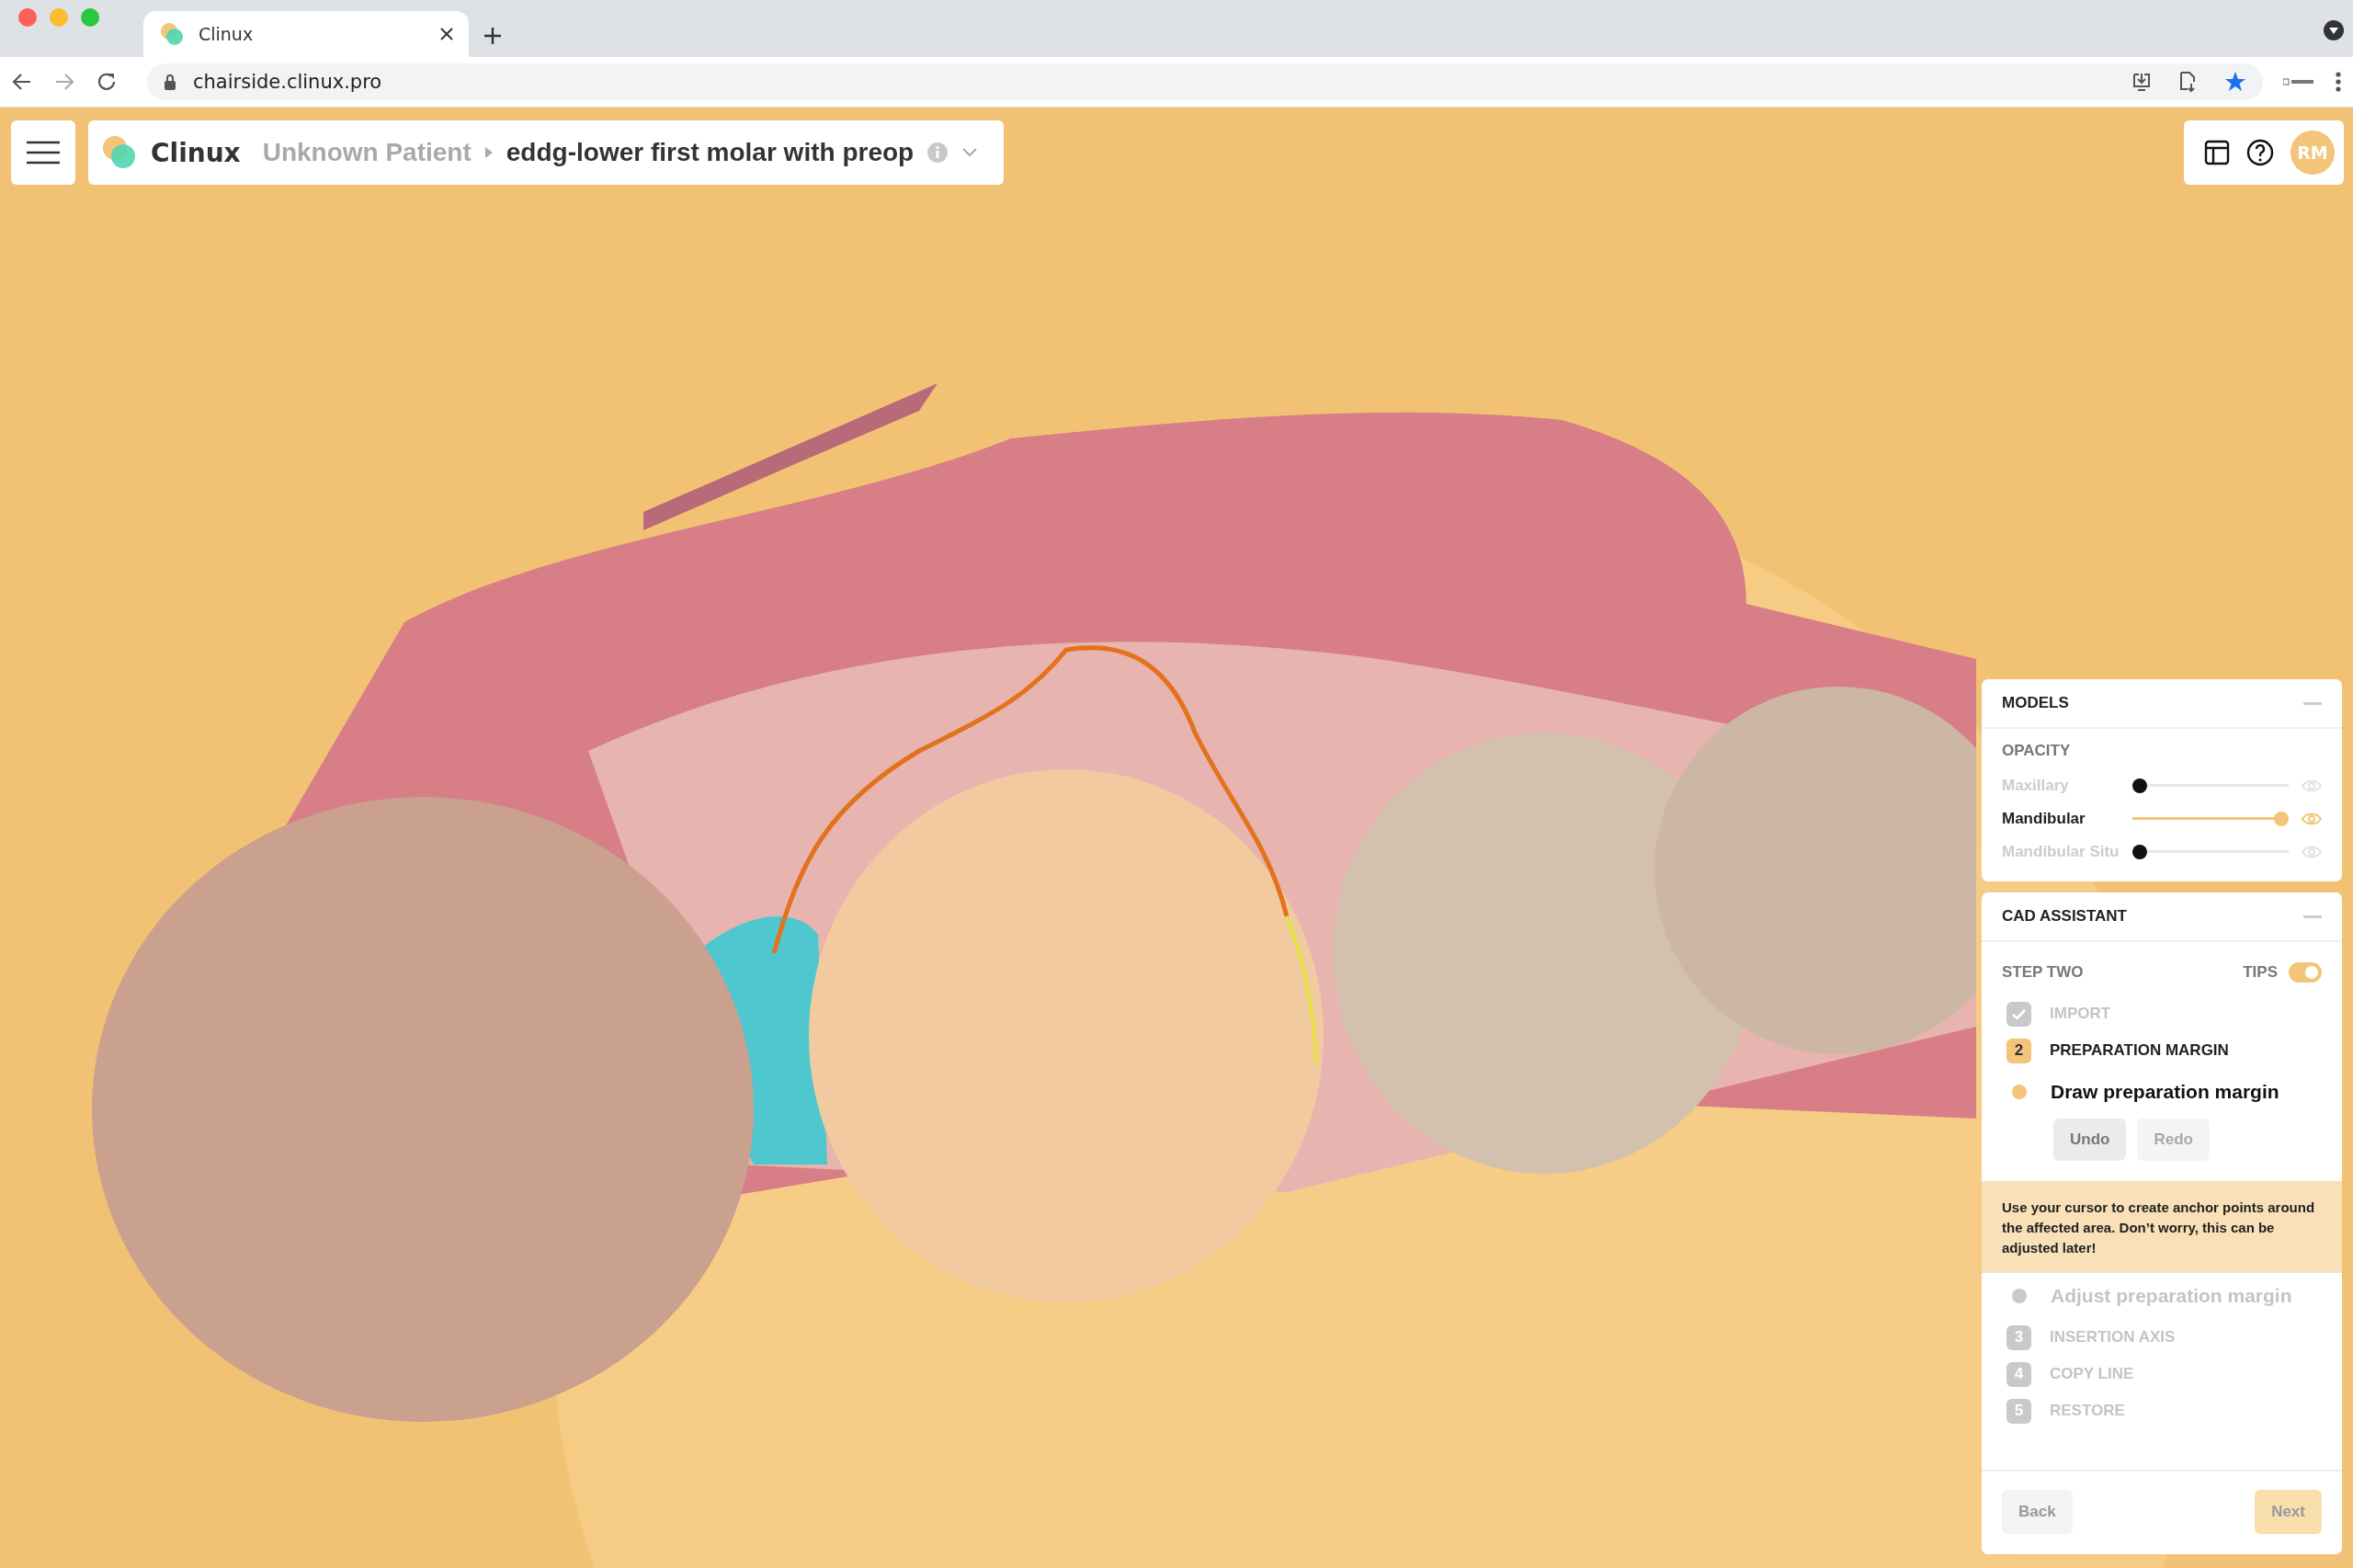  I want to click on help-icon, so click(2260, 152).